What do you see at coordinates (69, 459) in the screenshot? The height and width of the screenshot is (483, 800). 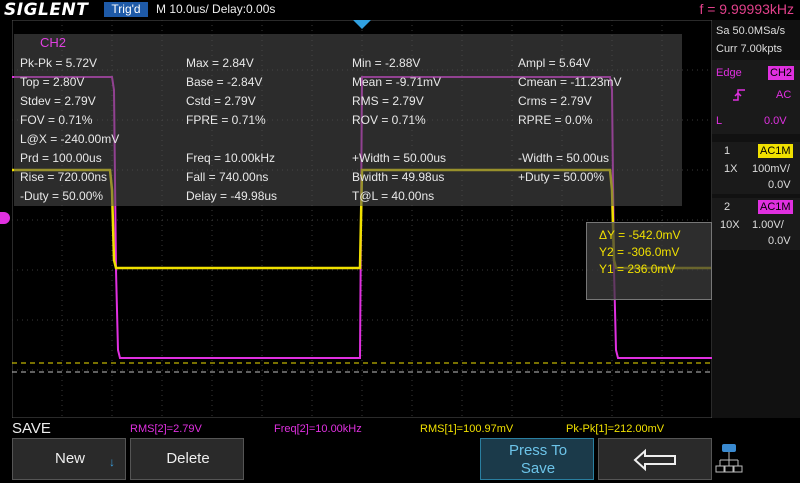 I see `new-button: New ↓` at bounding box center [69, 459].